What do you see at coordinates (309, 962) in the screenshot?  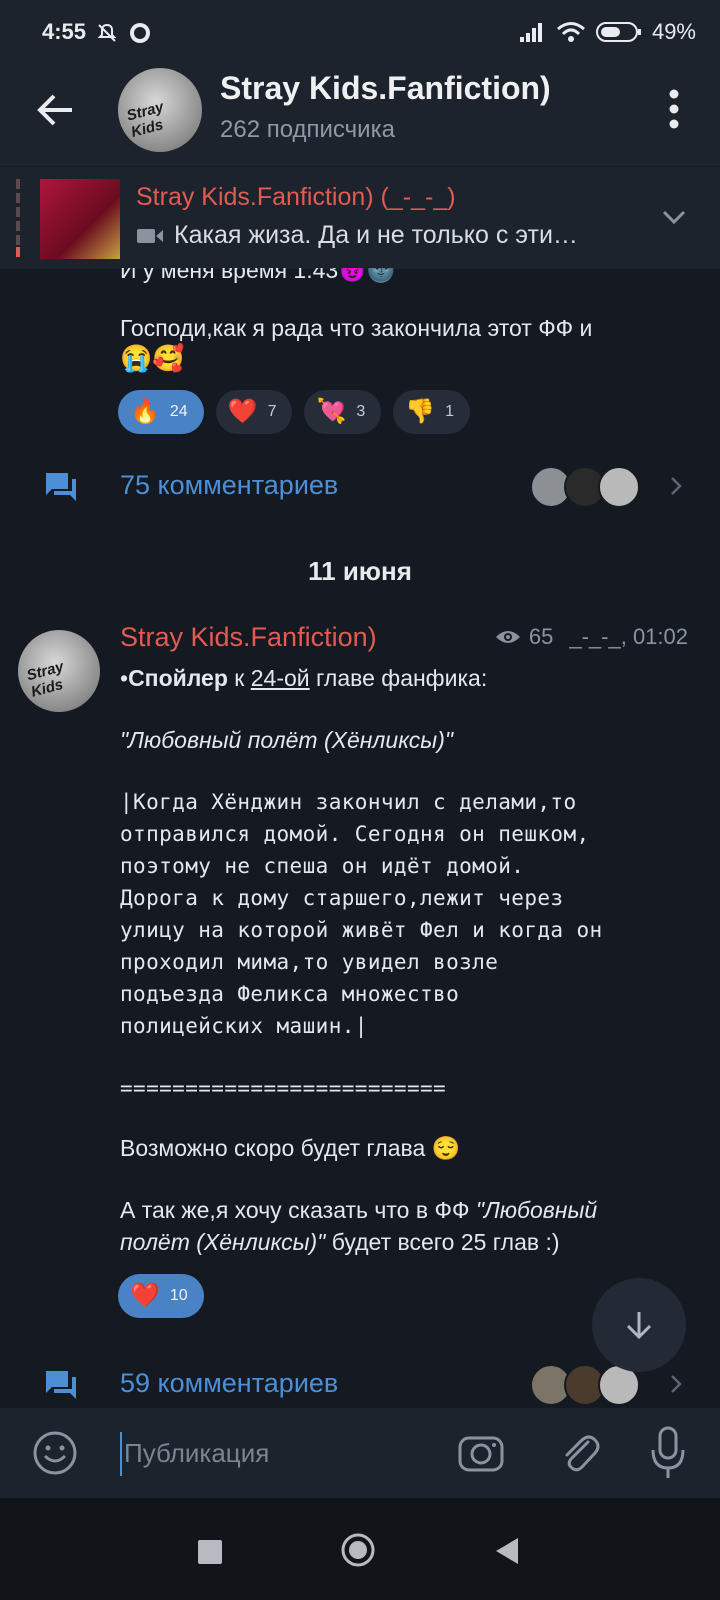 I see `excerpt-line: проходил мима,то увидел возле` at bounding box center [309, 962].